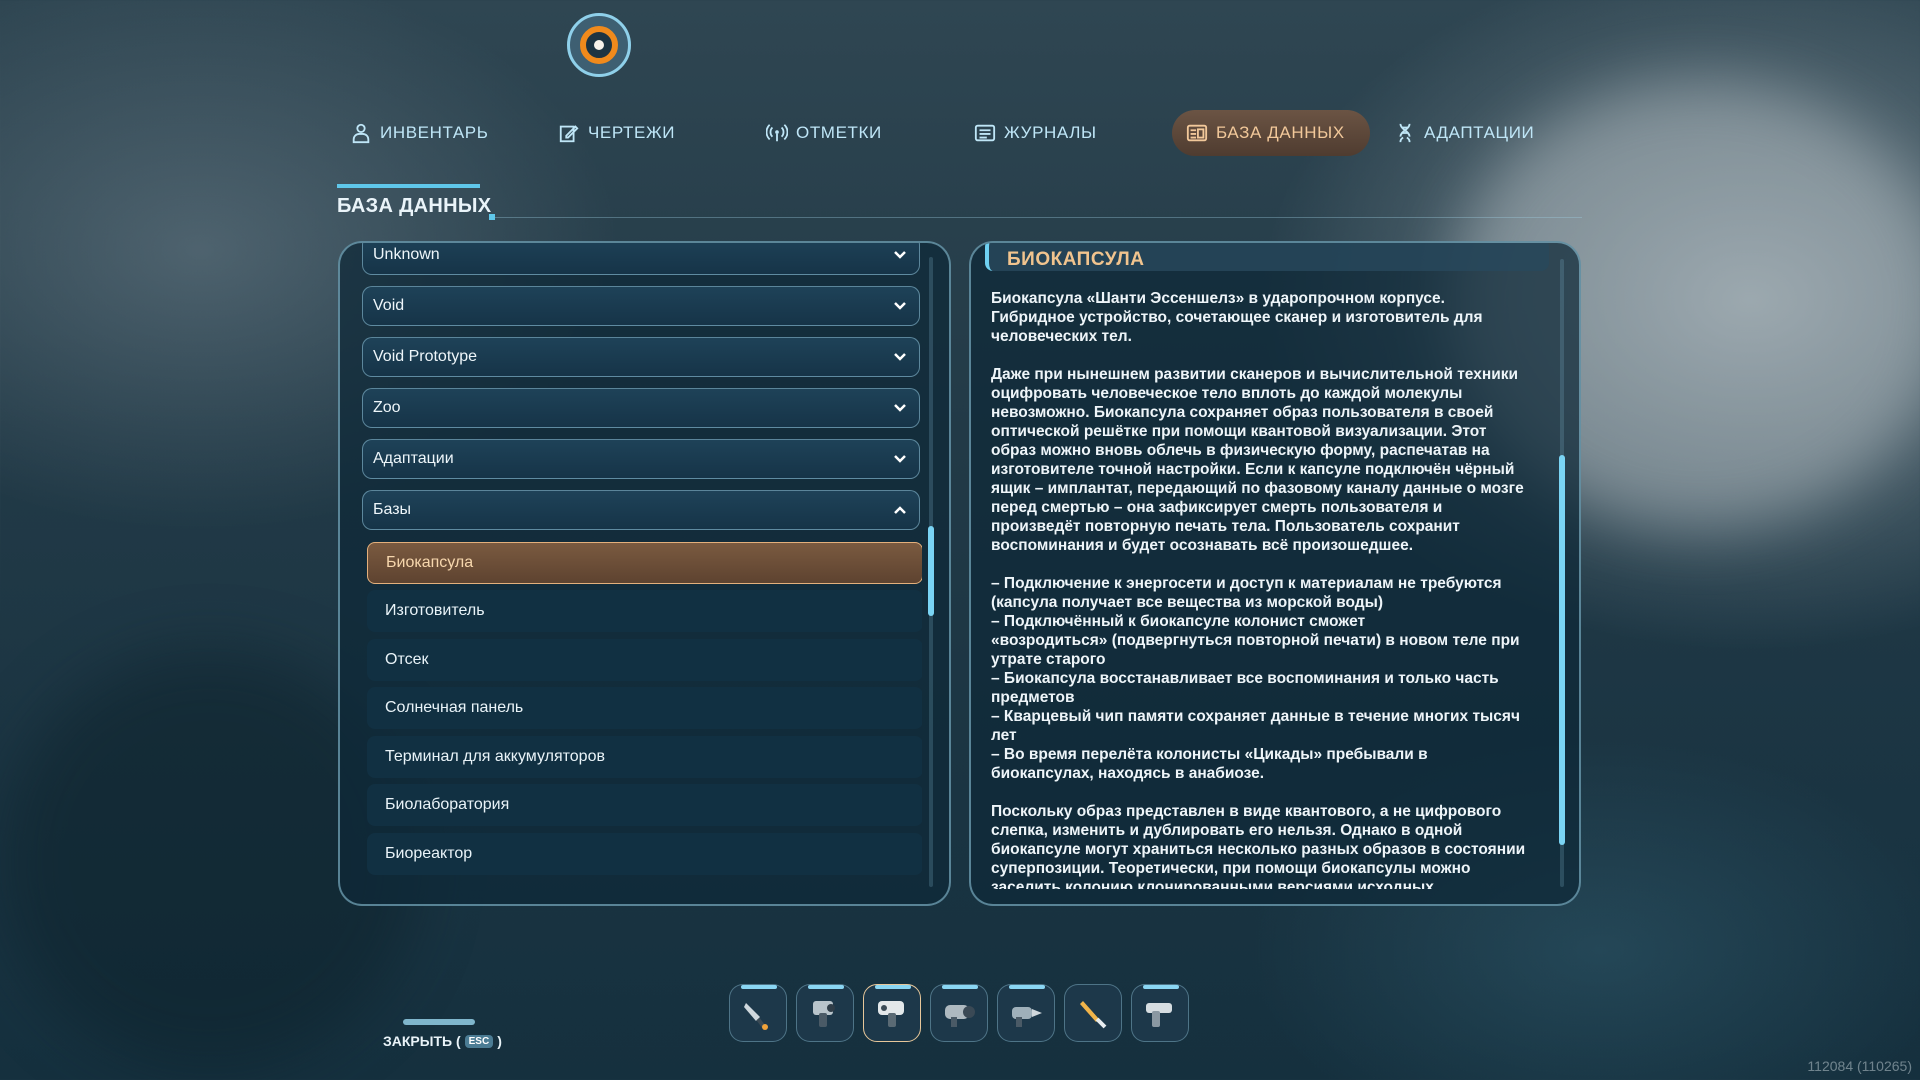 This screenshot has width=1920, height=1080. Describe the element at coordinates (387, 407) in the screenshot. I see `category-label: Zoo` at that location.